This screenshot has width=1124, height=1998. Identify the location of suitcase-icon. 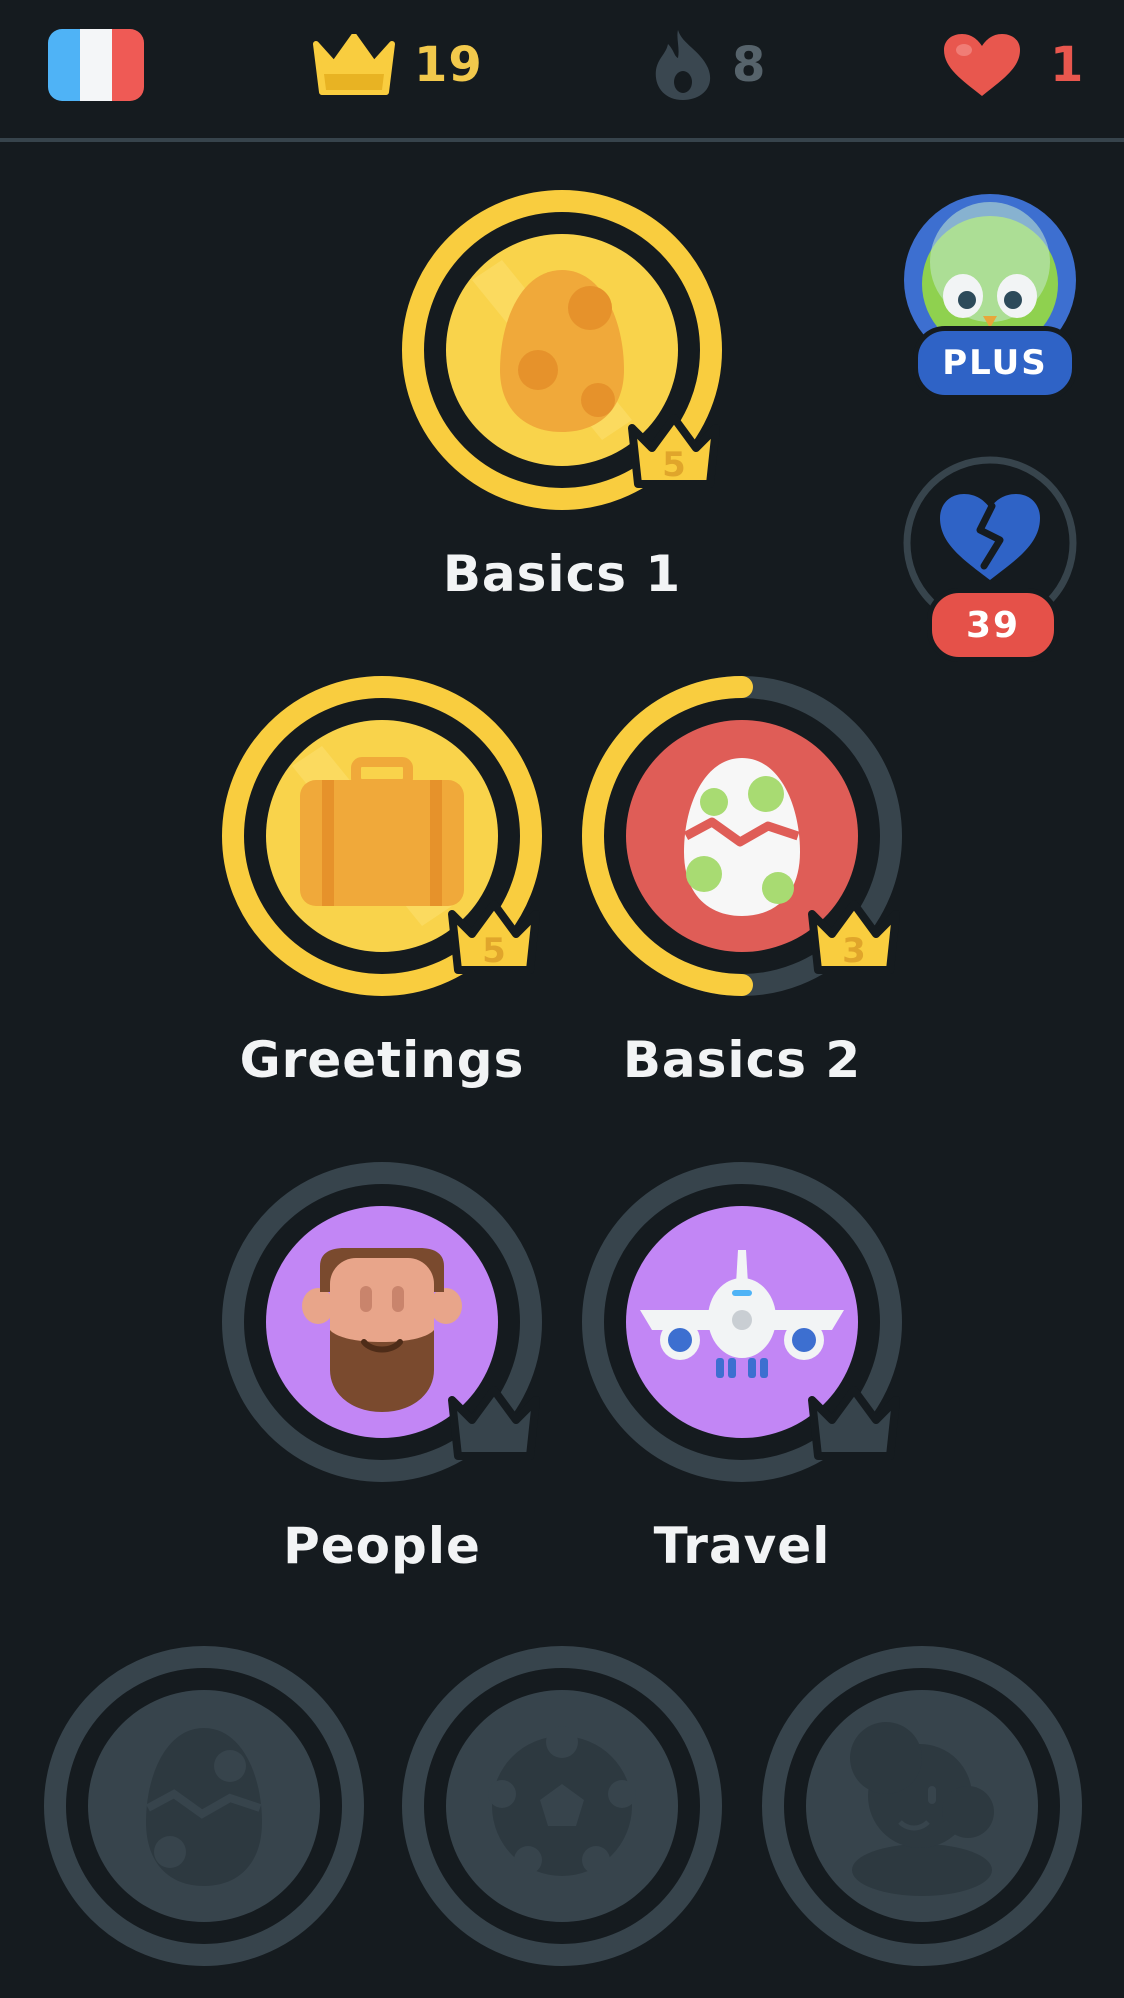
(382, 831).